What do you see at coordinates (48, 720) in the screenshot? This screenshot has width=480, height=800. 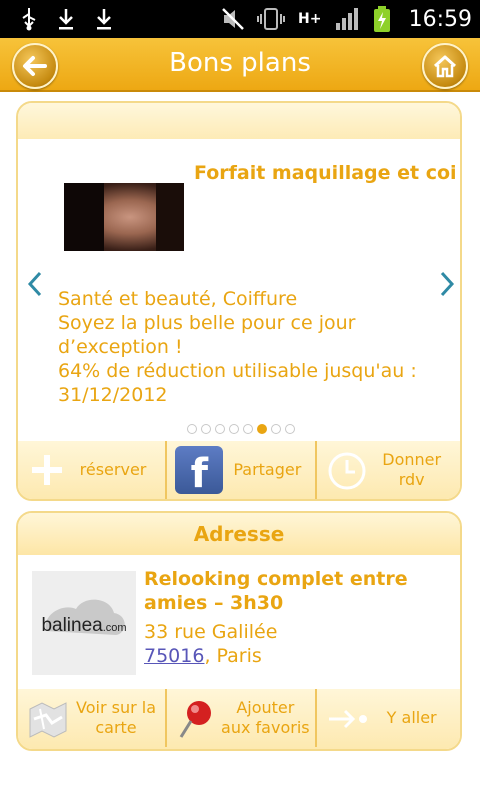 I see `map-icon` at bounding box center [48, 720].